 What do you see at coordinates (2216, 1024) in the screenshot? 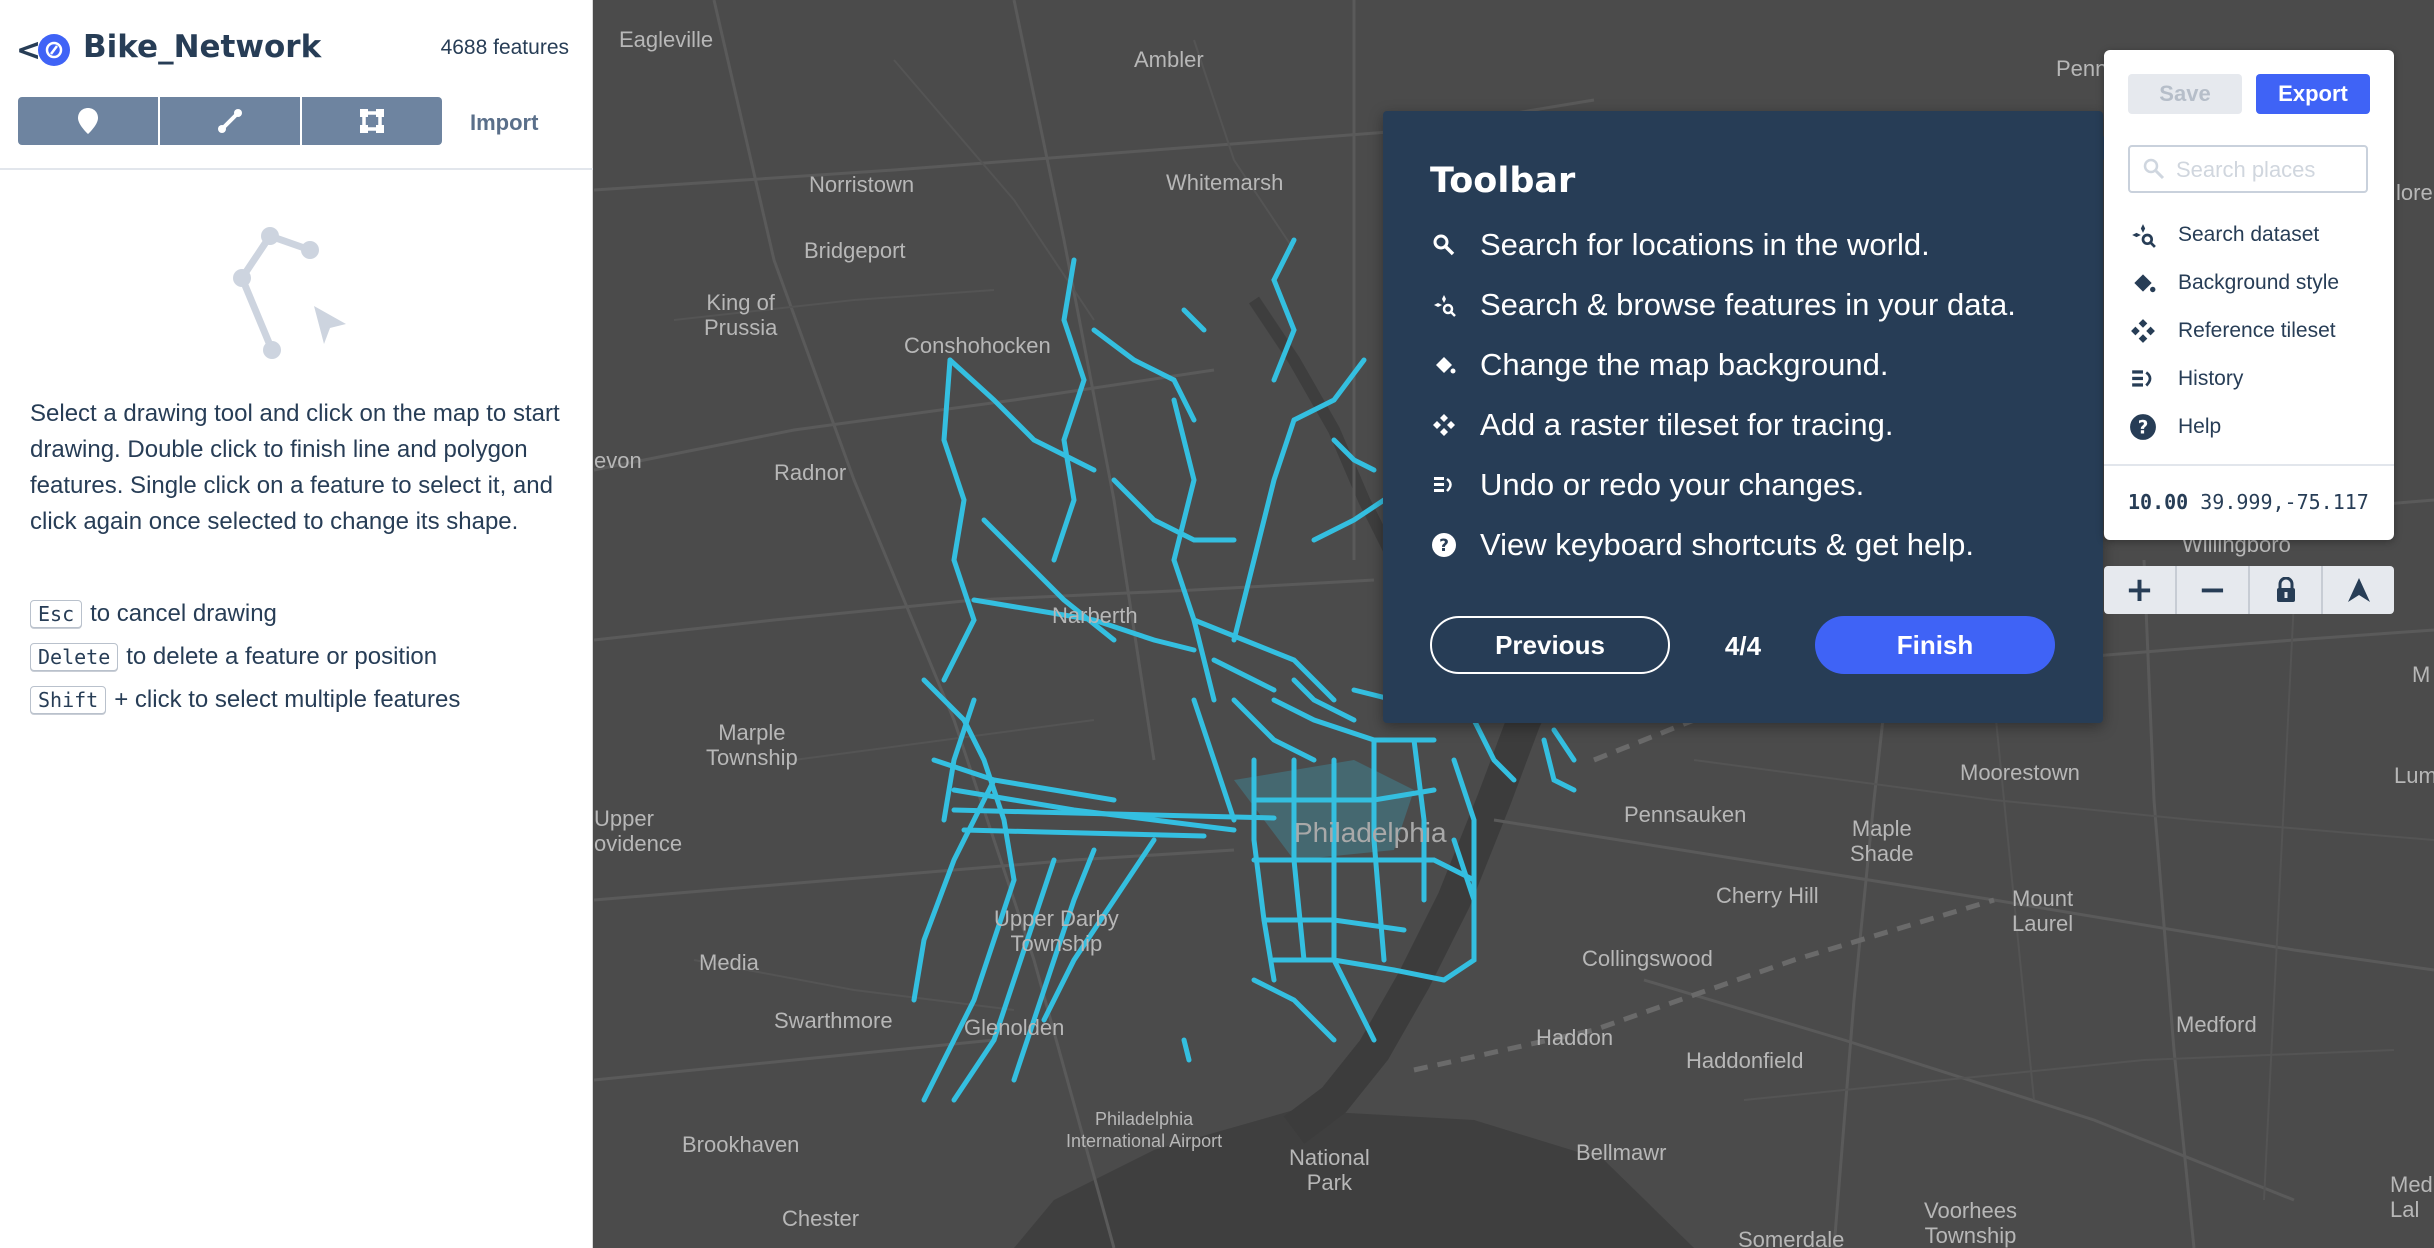
I see `place-label: Medford` at bounding box center [2216, 1024].